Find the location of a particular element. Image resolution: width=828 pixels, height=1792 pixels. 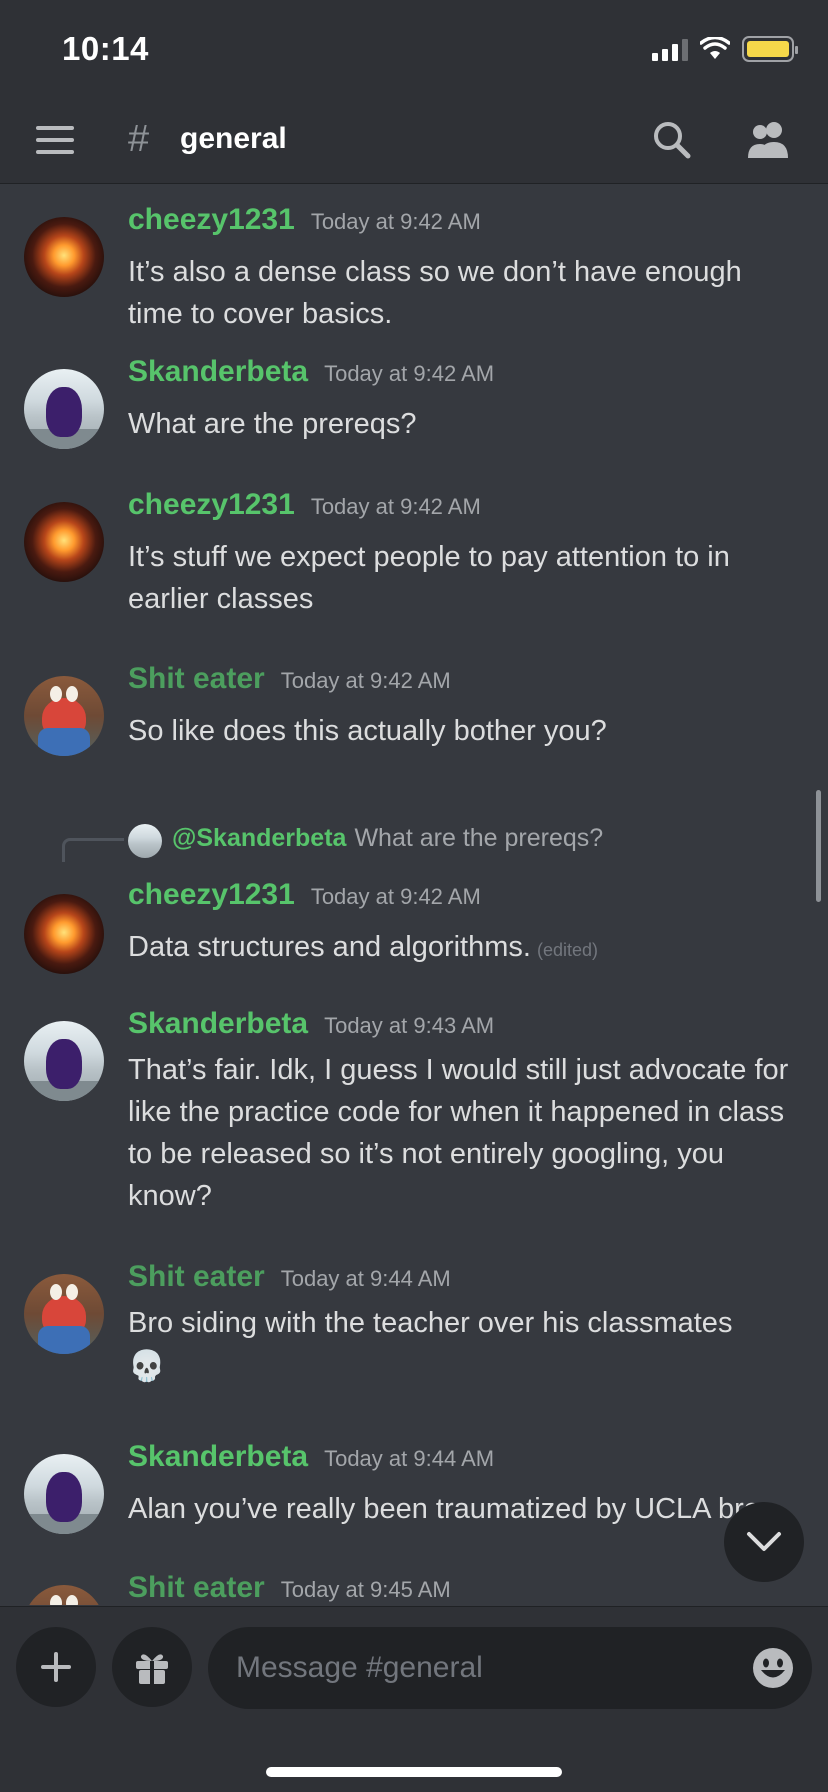

wifi-icon is located at coordinates (715, 48).